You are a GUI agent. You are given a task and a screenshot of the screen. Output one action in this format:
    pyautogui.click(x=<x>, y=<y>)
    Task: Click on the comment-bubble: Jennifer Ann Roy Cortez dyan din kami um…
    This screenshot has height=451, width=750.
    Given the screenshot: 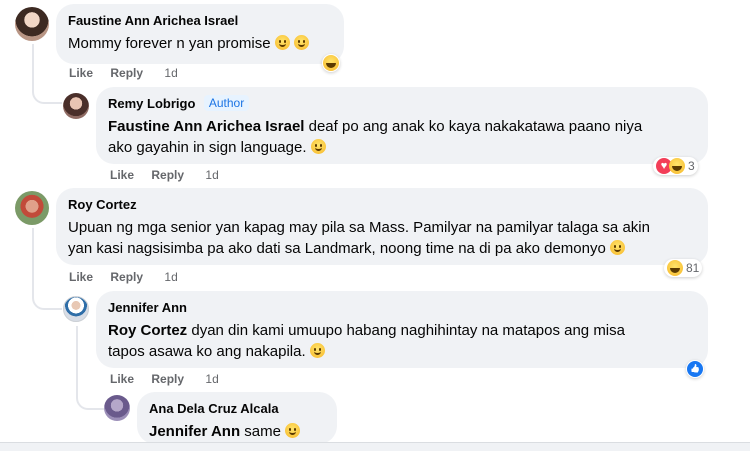 What is the action you would take?
    pyautogui.click(x=402, y=329)
    